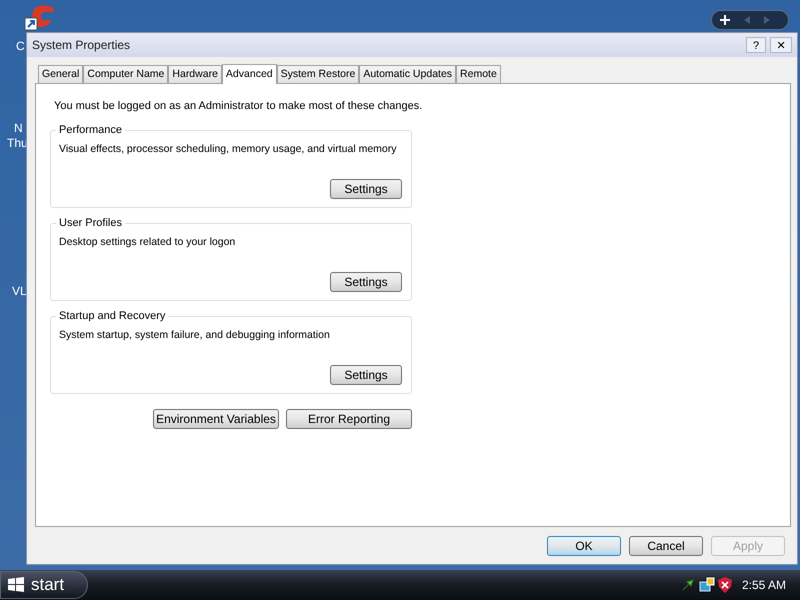 Image resolution: width=800 pixels, height=600 pixels. I want to click on desktop-icon-label: C, so click(20, 46).